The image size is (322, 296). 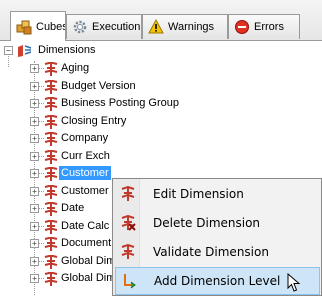 I want to click on tree-item: + Closing Entry, so click(x=100, y=121).